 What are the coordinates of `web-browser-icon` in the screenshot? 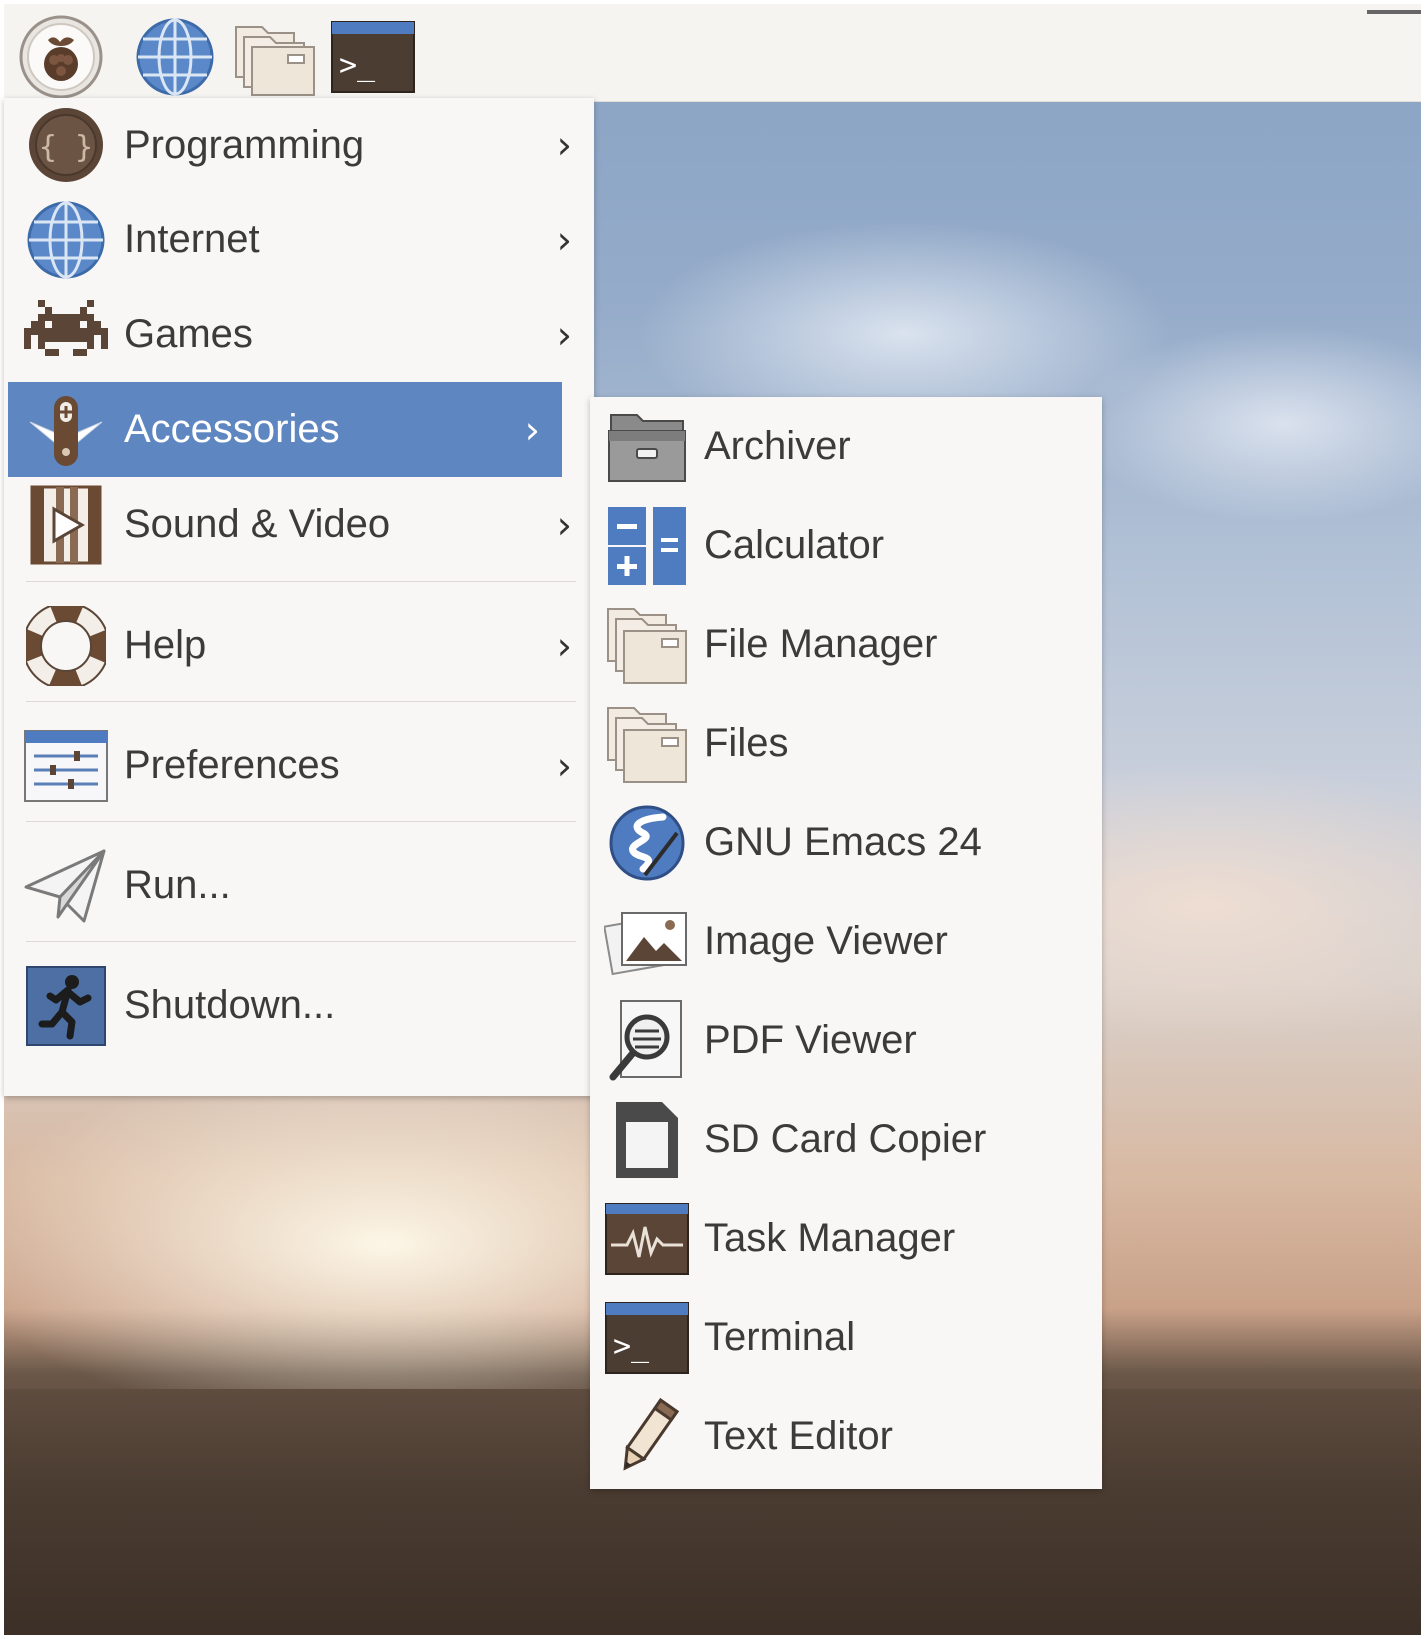 It's located at (175, 57).